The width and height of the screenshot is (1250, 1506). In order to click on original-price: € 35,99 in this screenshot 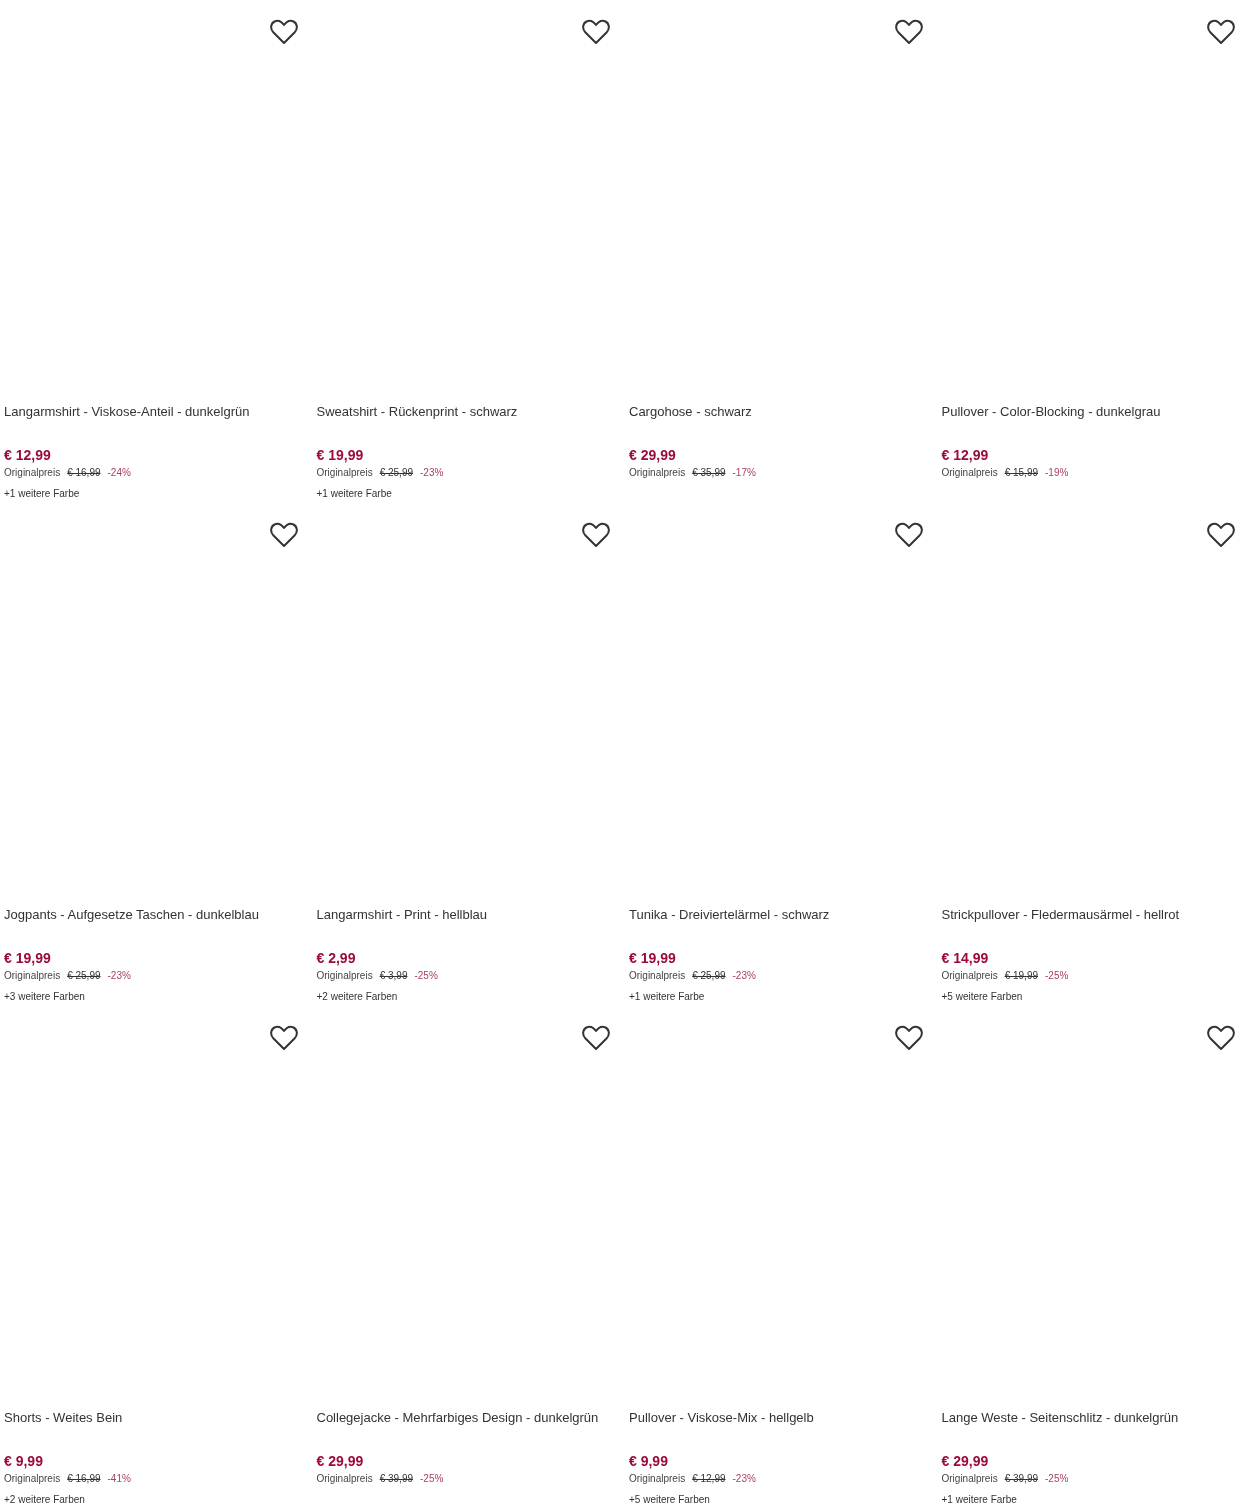, I will do `click(709, 473)`.